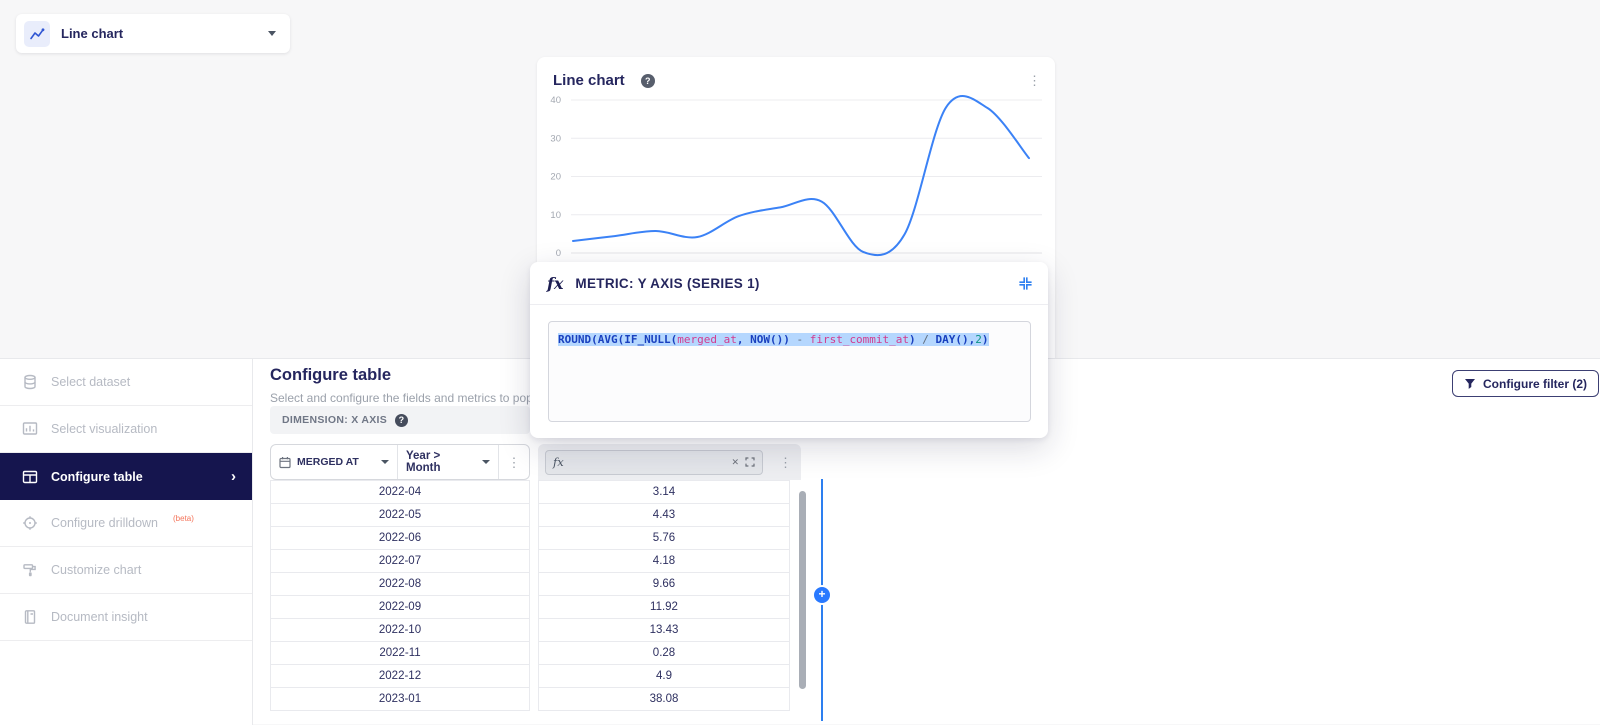  Describe the element at coordinates (735, 462) in the screenshot. I see `clear-icon: ✕` at that location.